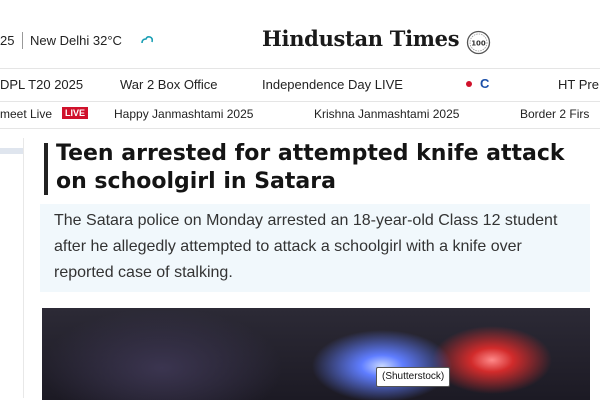  What do you see at coordinates (7, 40) in the screenshot?
I see `date-text: 25` at bounding box center [7, 40].